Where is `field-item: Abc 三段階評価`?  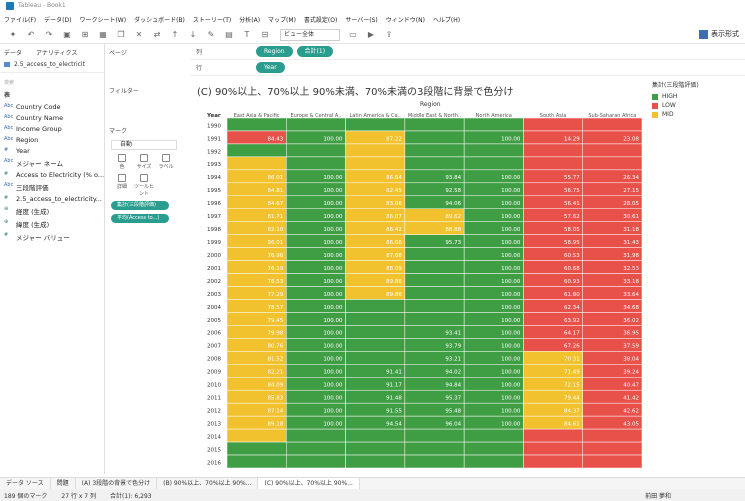 field-item: Abc 三段階評価 is located at coordinates (52, 186).